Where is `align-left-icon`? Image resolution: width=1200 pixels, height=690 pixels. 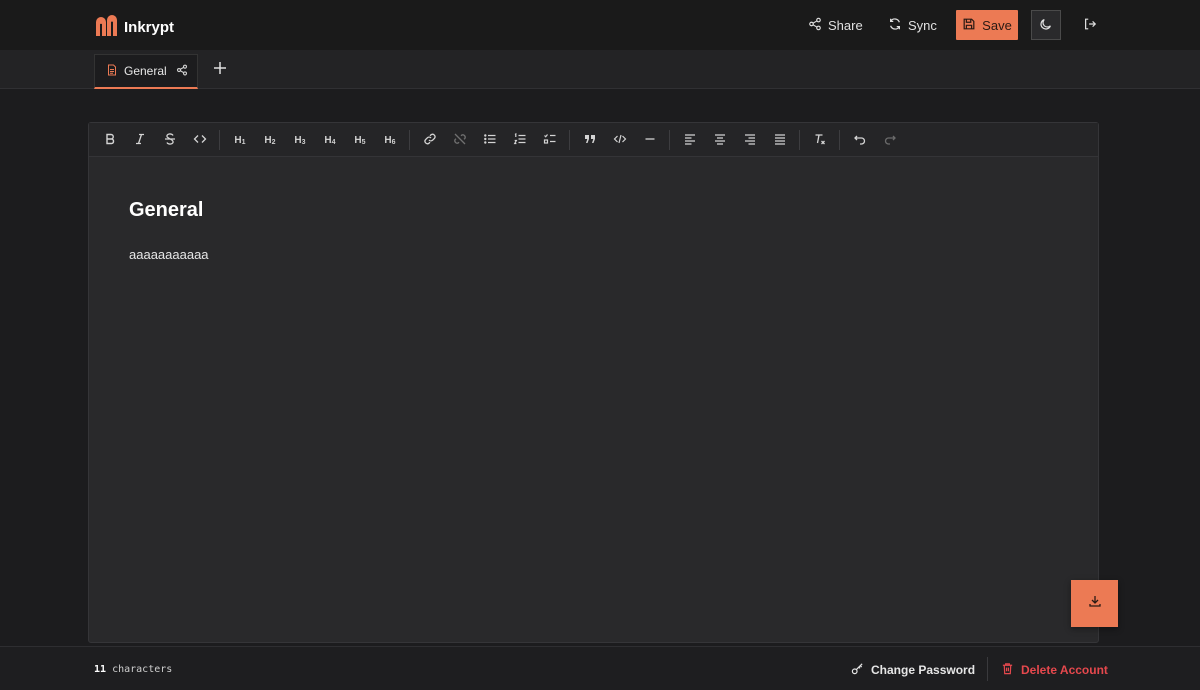 align-left-icon is located at coordinates (690, 140).